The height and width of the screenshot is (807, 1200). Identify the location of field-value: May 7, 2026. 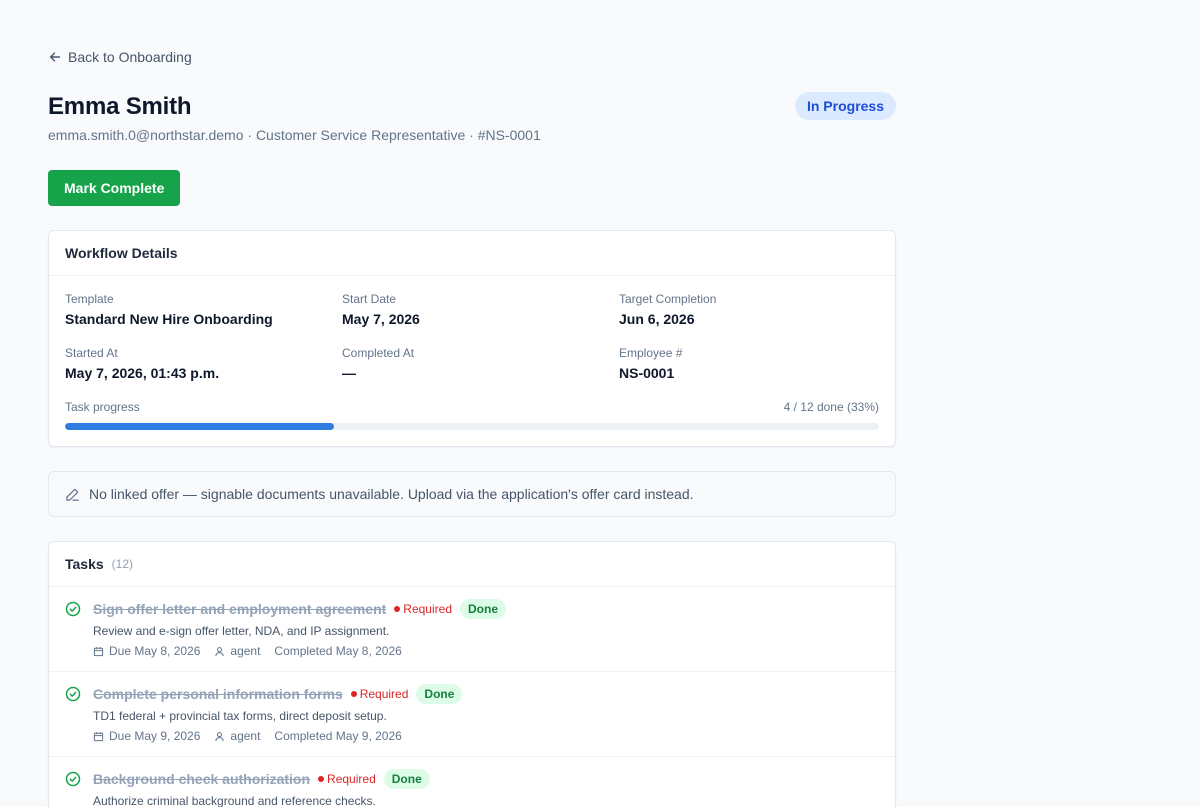
(381, 319).